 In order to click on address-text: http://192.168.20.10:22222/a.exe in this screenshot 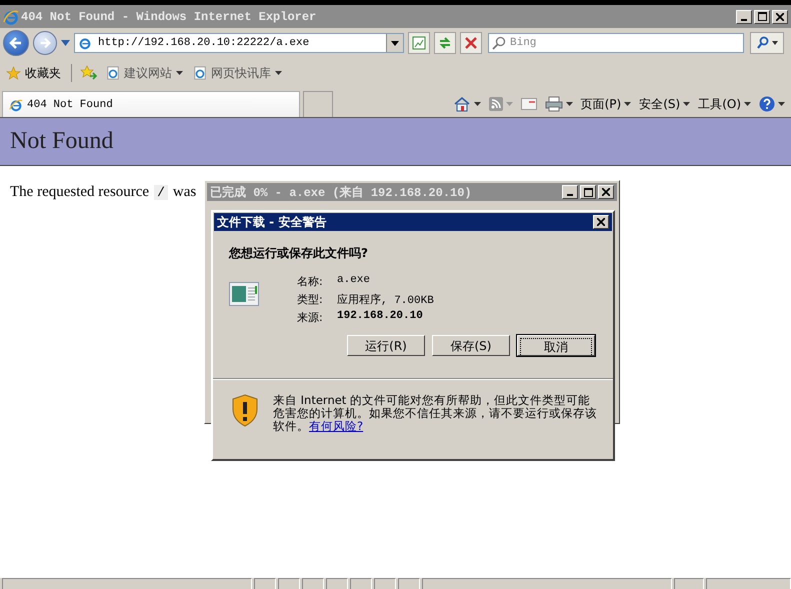, I will do `click(204, 43)`.